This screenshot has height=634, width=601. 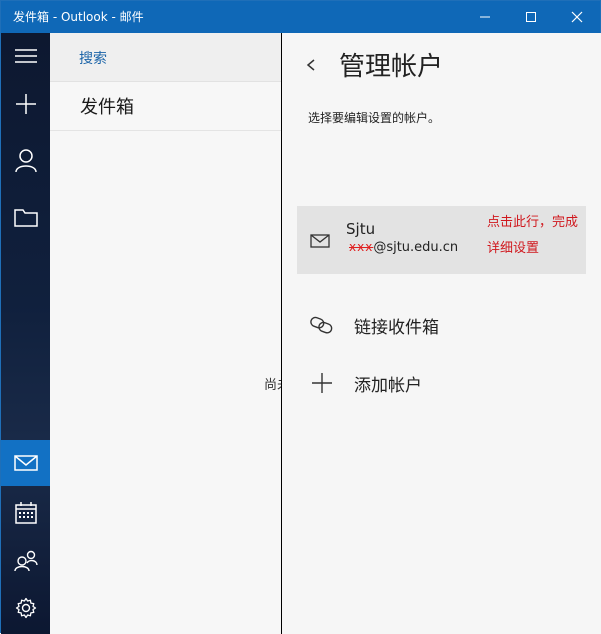 I want to click on gear-icon, so click(x=25, y=608).